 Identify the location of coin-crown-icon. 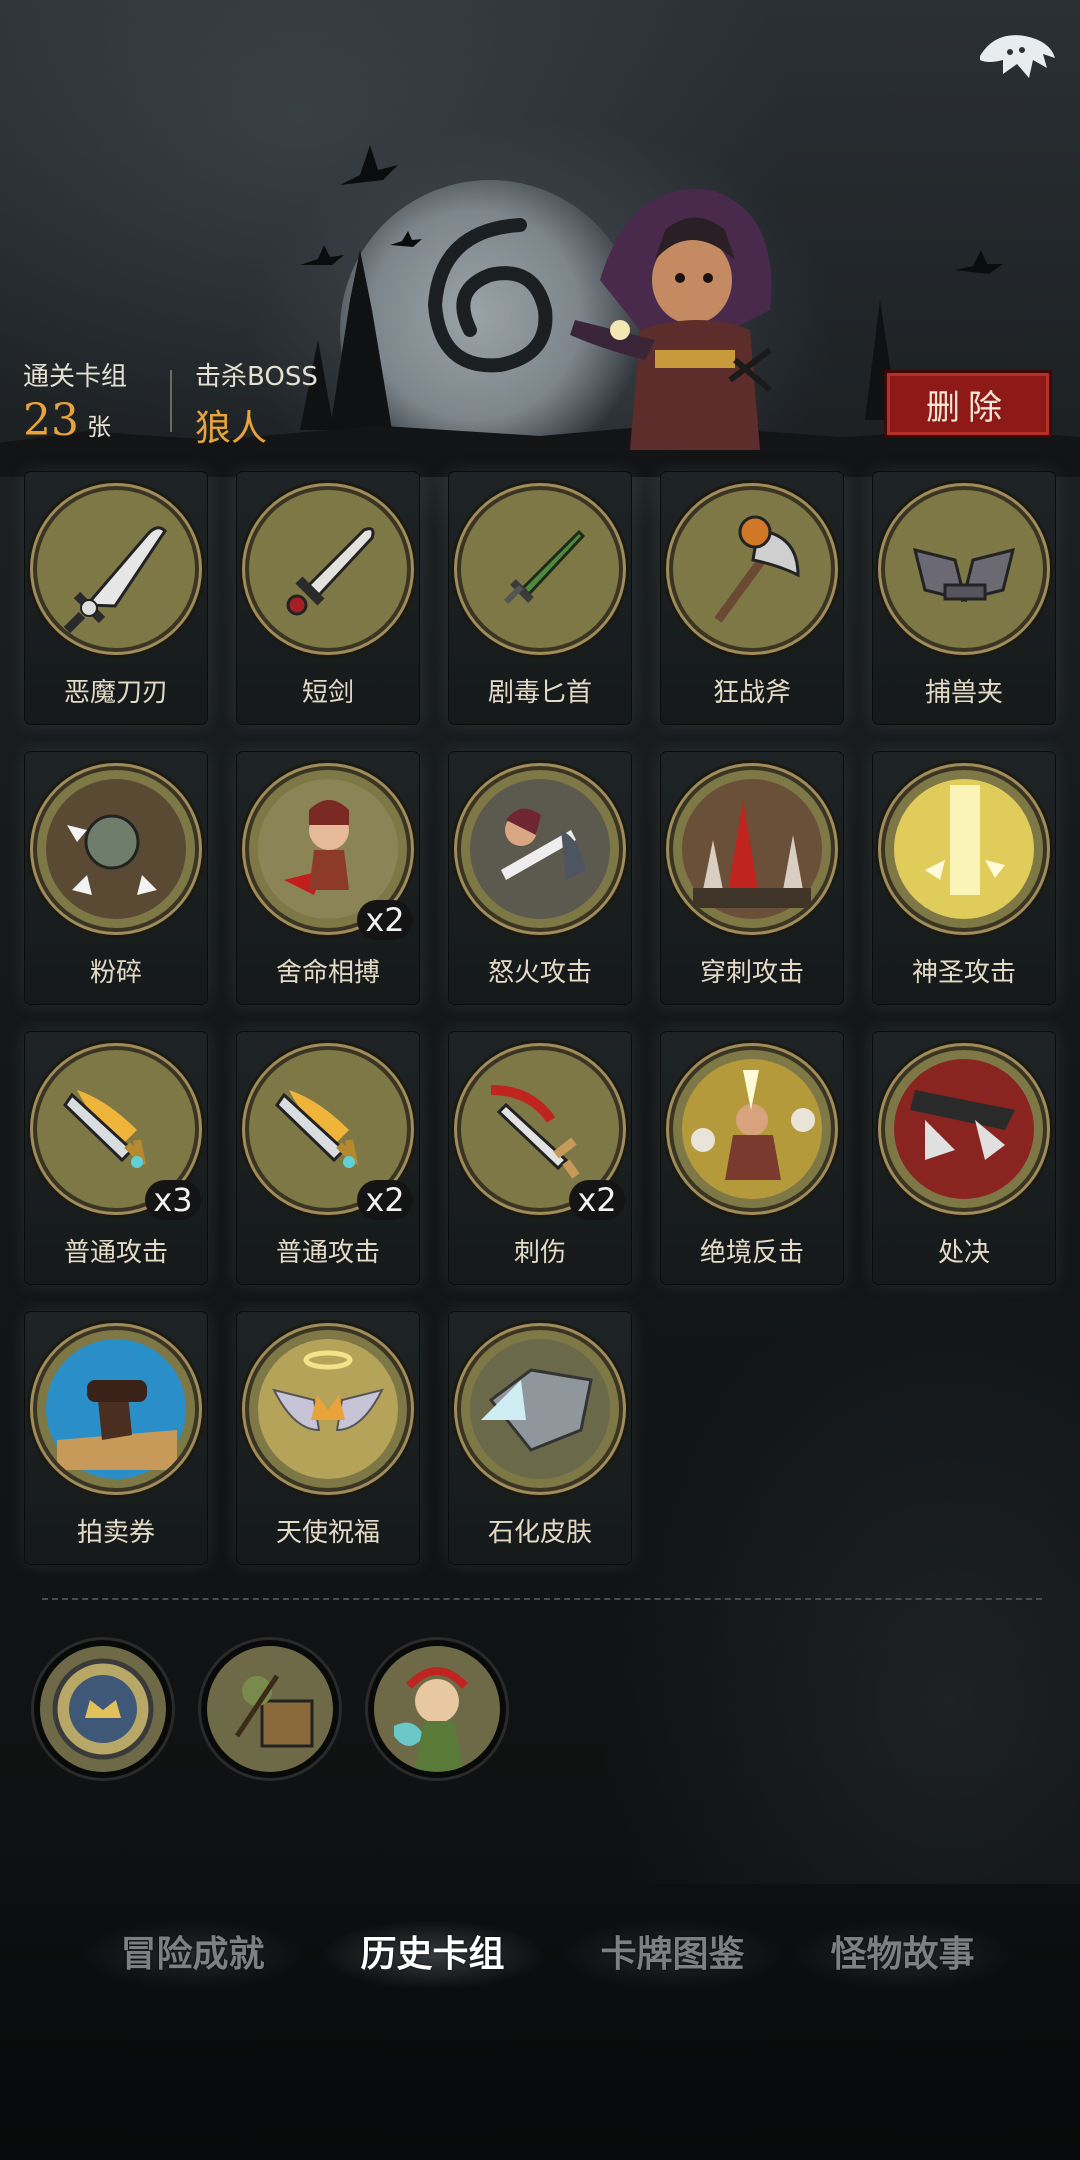
(103, 1709).